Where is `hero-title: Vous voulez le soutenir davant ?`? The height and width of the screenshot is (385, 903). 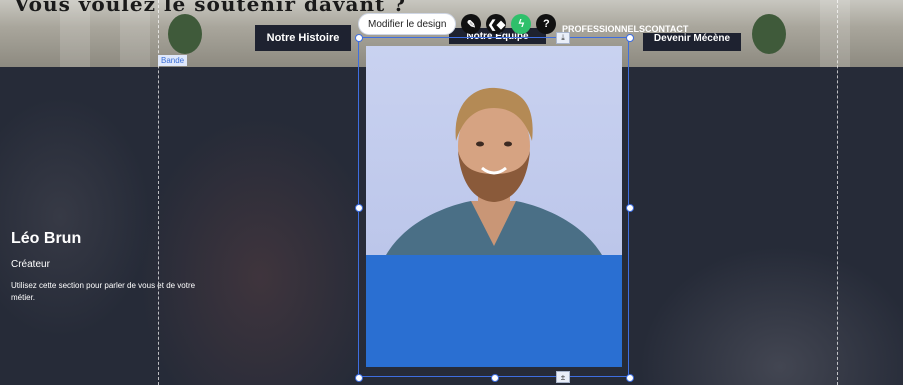
hero-title: Vous voulez le soutenir davant ? is located at coordinates (210, 8).